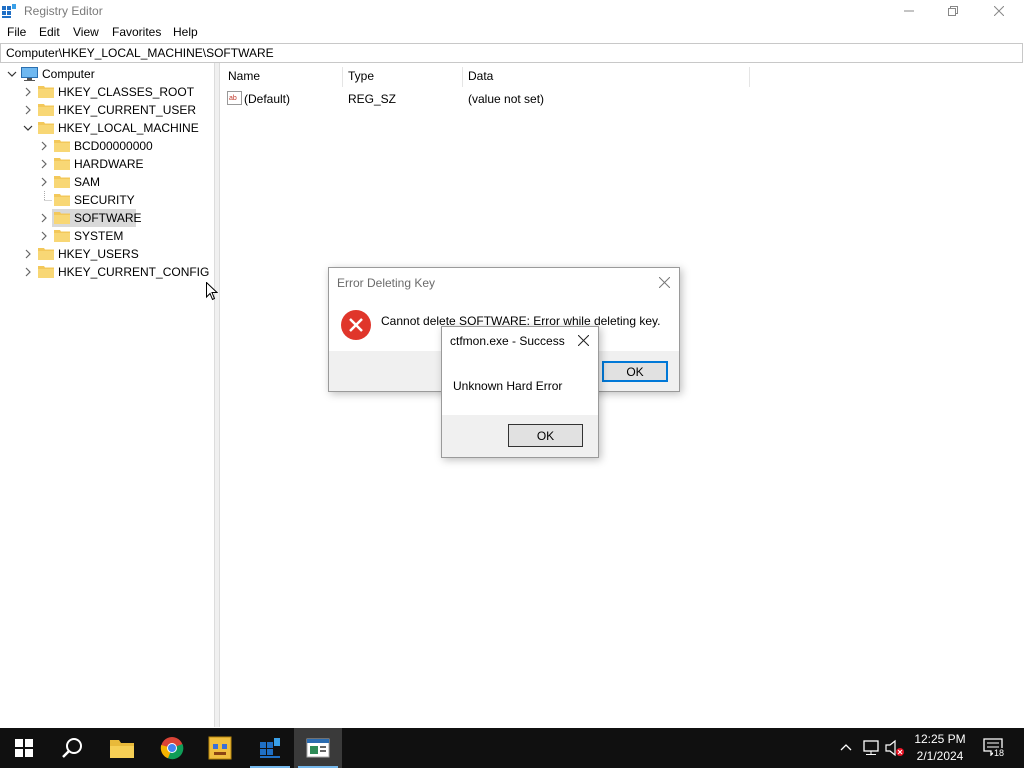 The height and width of the screenshot is (768, 1024). I want to click on windows-logo-icon, so click(24, 748).